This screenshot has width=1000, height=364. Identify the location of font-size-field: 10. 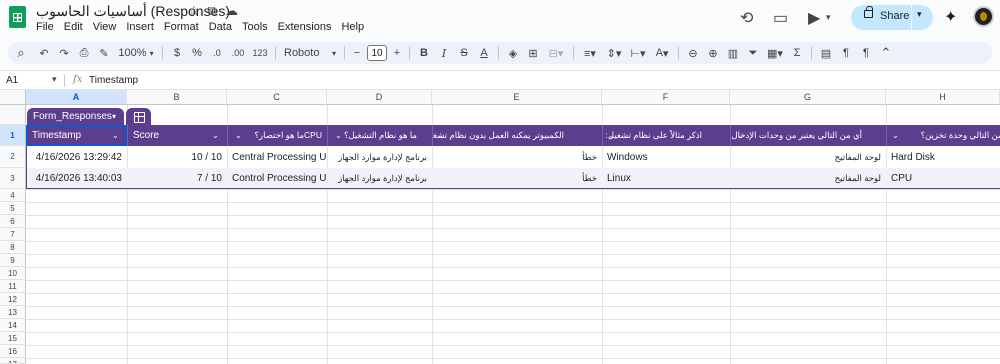
(377, 53).